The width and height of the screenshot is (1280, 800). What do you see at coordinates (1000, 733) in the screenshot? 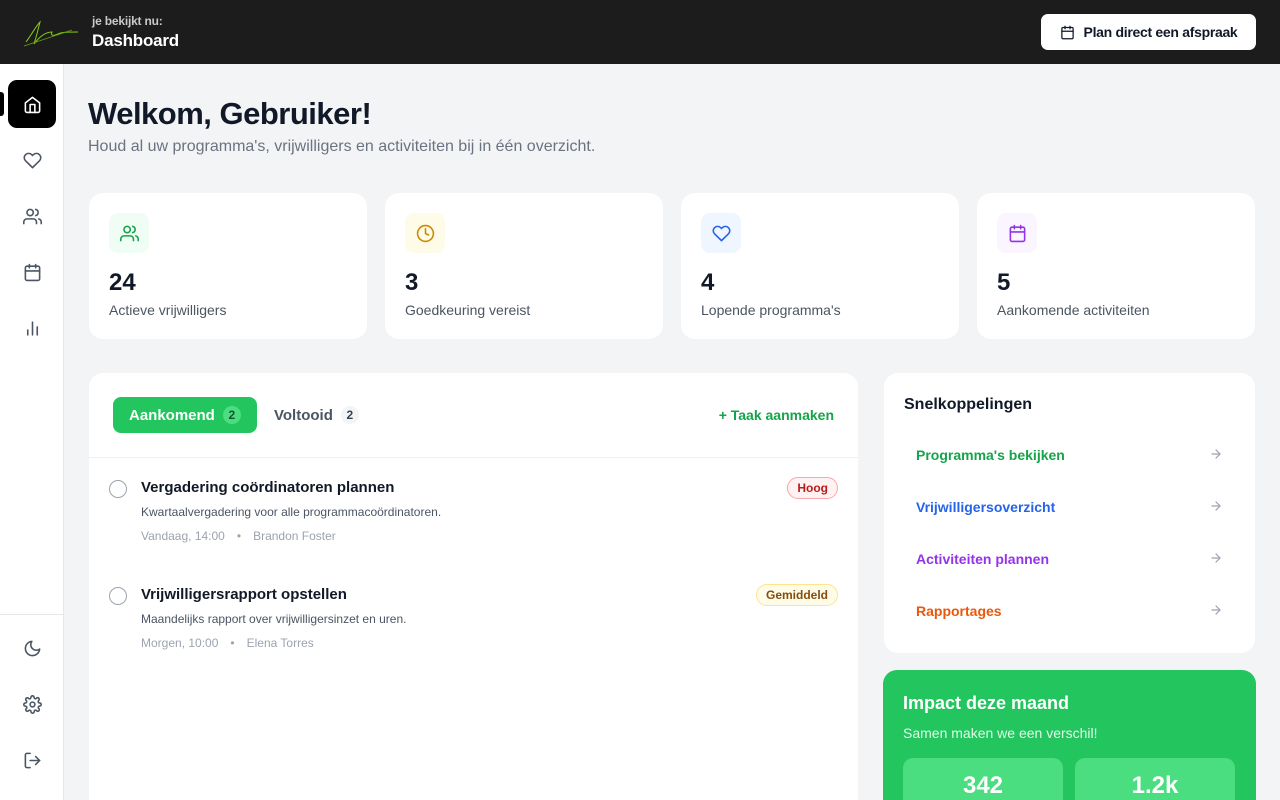
I see `impact-subtitle: Samen maken we een verschil!` at bounding box center [1000, 733].